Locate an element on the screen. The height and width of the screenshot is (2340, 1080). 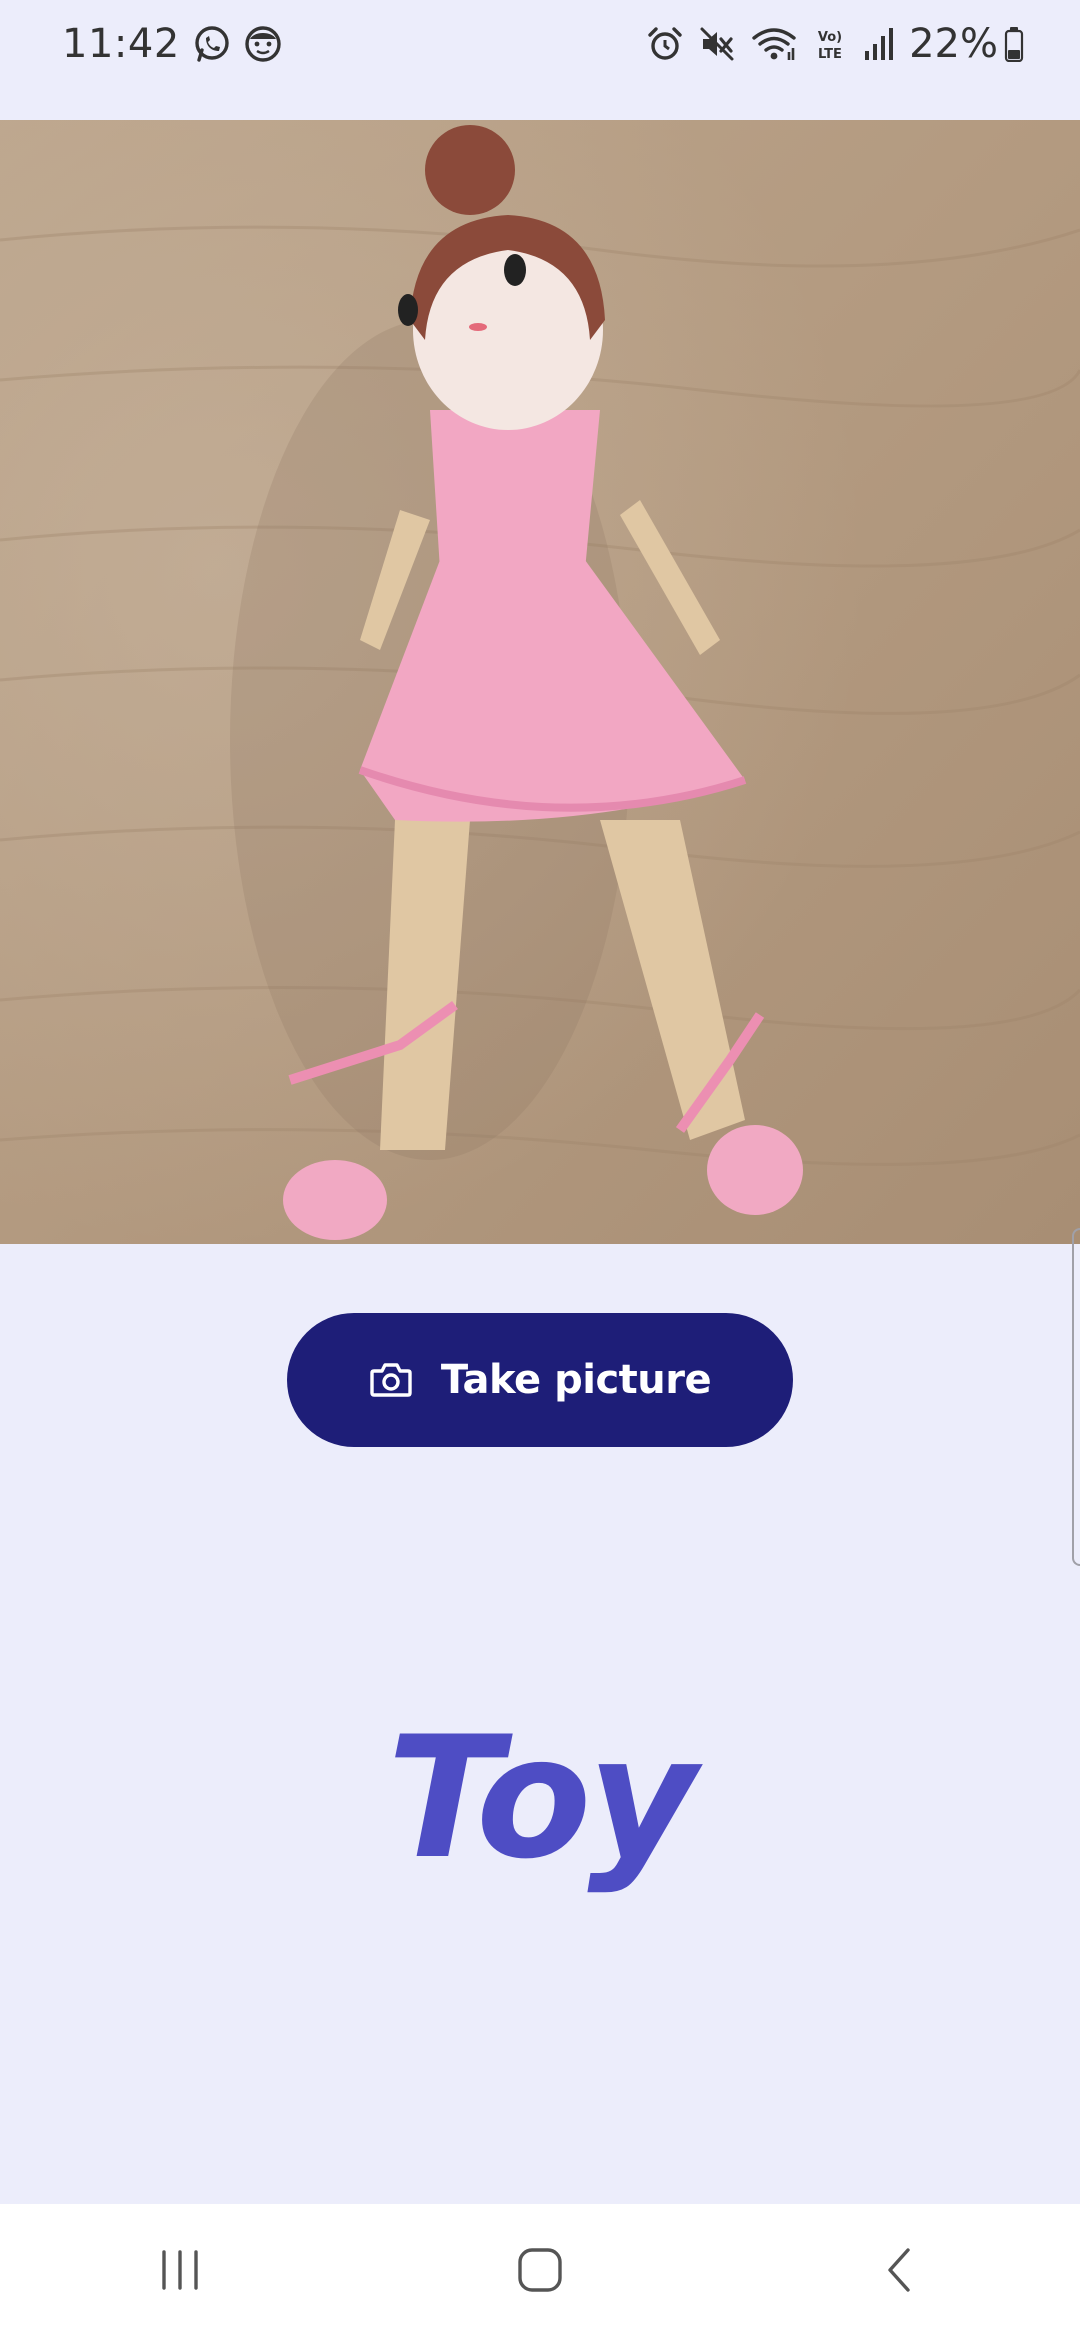
alarm-icon is located at coordinates (665, 44).